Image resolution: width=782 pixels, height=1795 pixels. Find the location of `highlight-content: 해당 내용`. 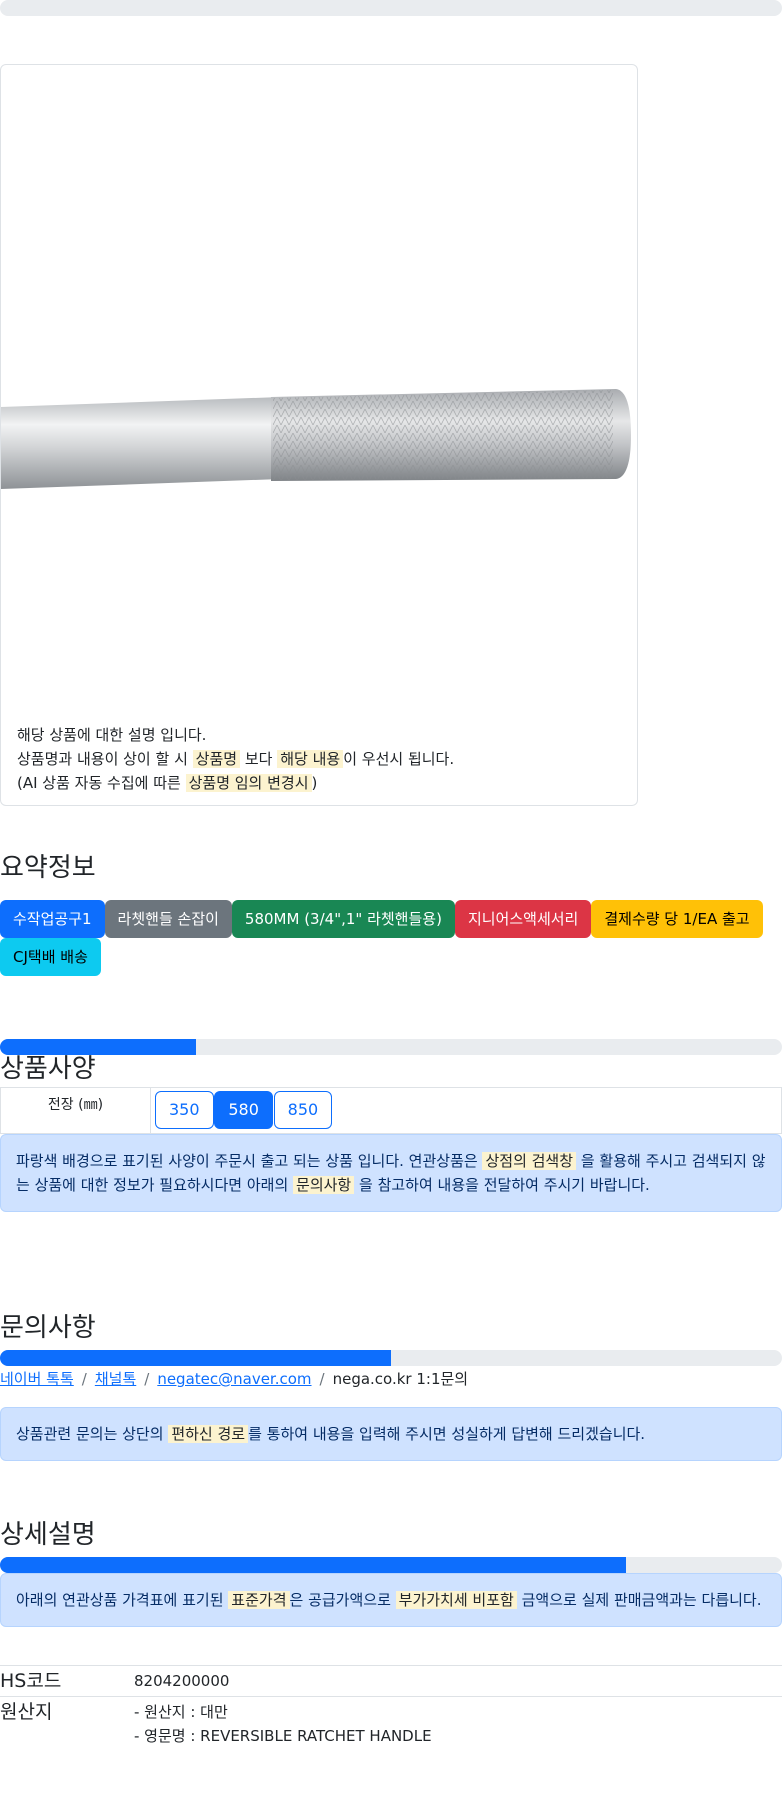

highlight-content: 해당 내용 is located at coordinates (310, 759).